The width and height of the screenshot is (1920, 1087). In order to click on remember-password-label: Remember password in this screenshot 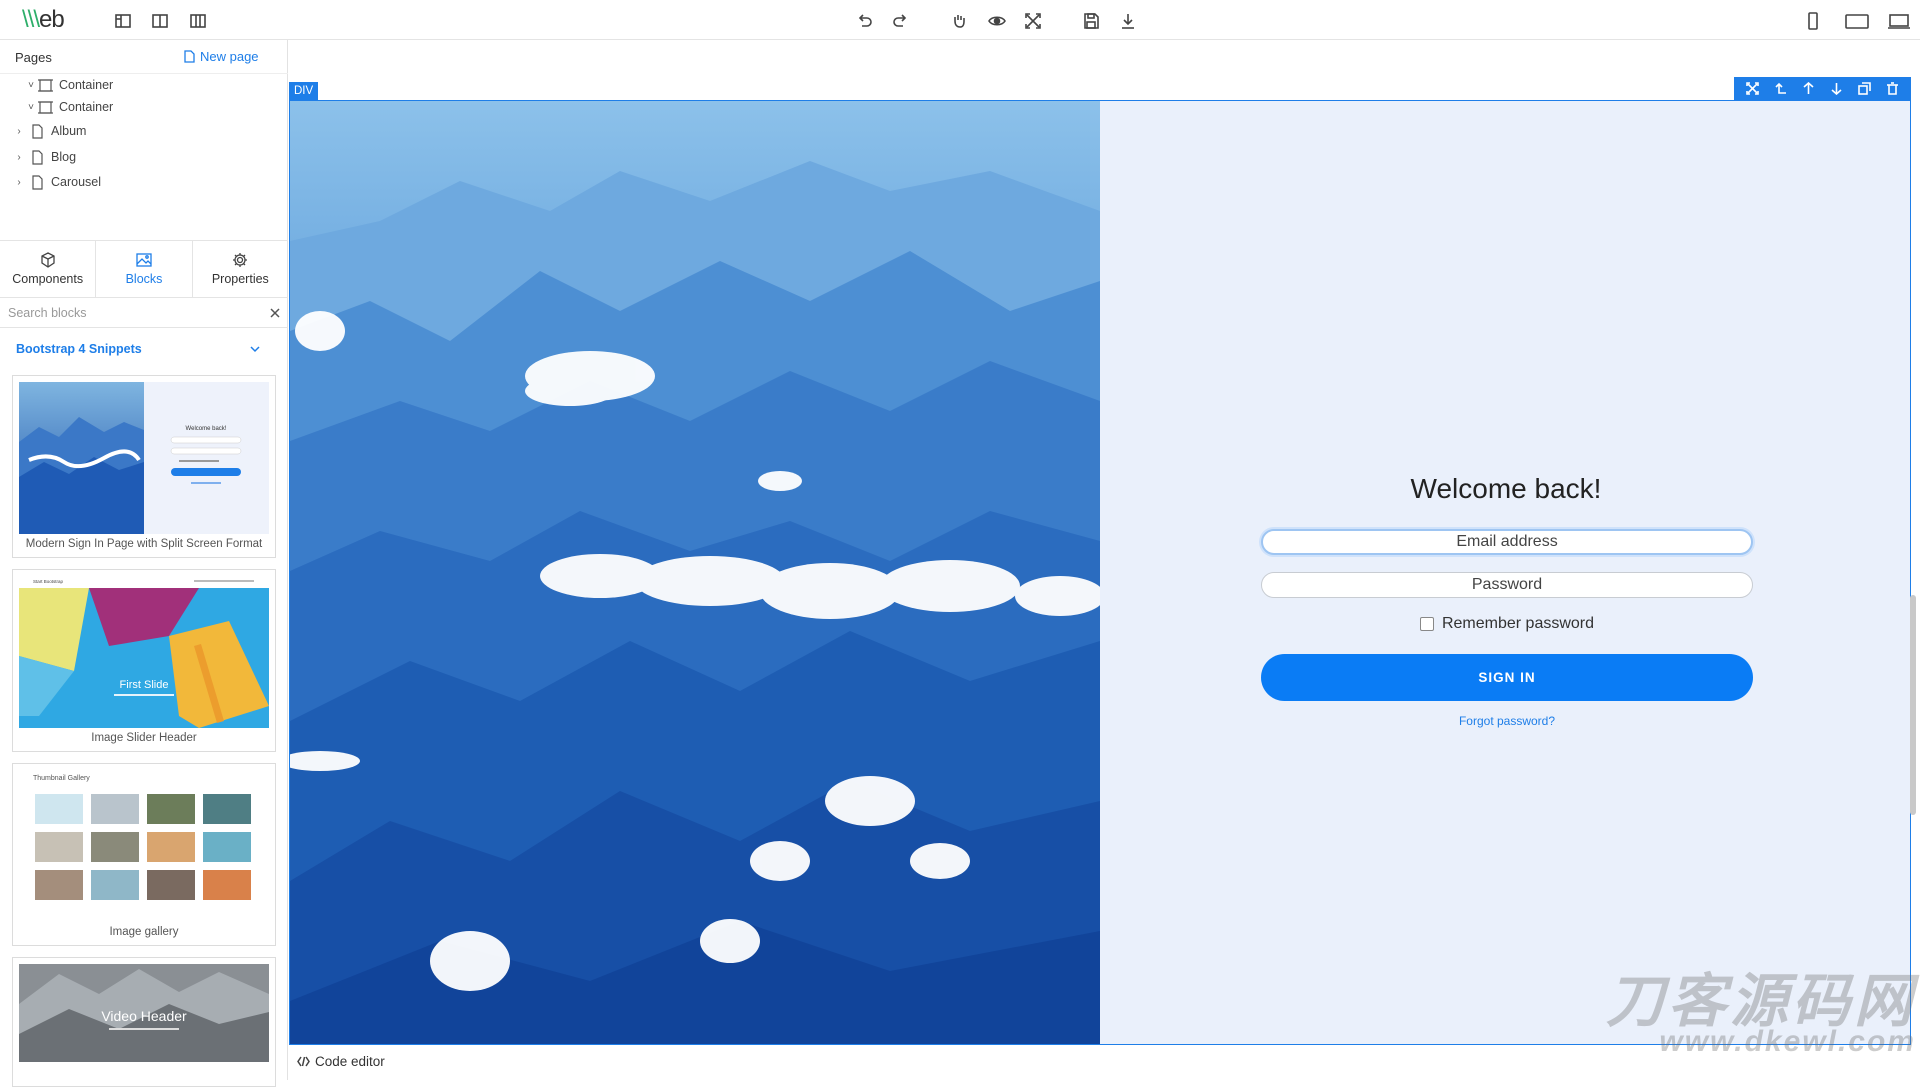, I will do `click(1518, 623)`.